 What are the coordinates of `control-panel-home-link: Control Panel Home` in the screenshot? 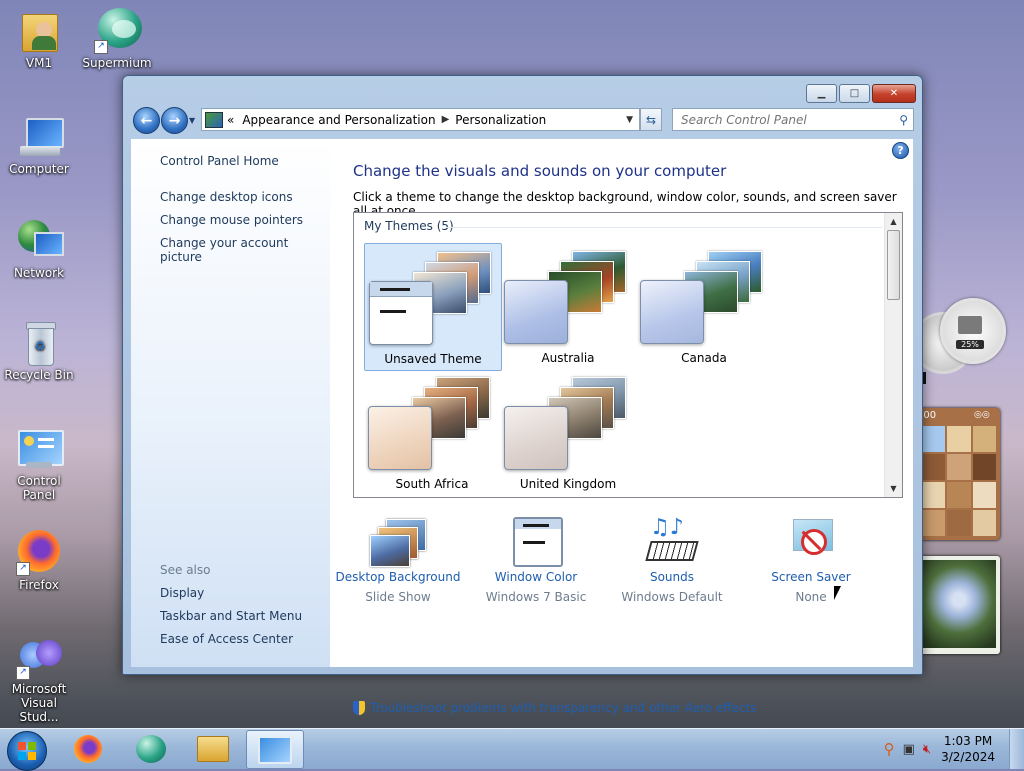 It's located at (219, 161).